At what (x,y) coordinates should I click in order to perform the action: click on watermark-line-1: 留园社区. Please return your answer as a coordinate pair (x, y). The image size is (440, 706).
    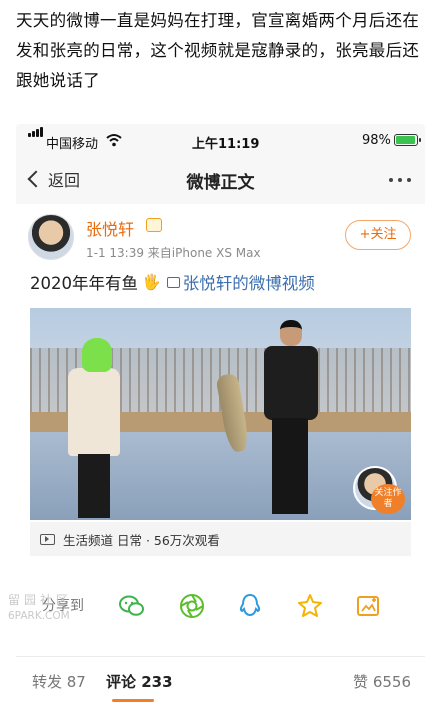
    Looking at the image, I should click on (40, 600).